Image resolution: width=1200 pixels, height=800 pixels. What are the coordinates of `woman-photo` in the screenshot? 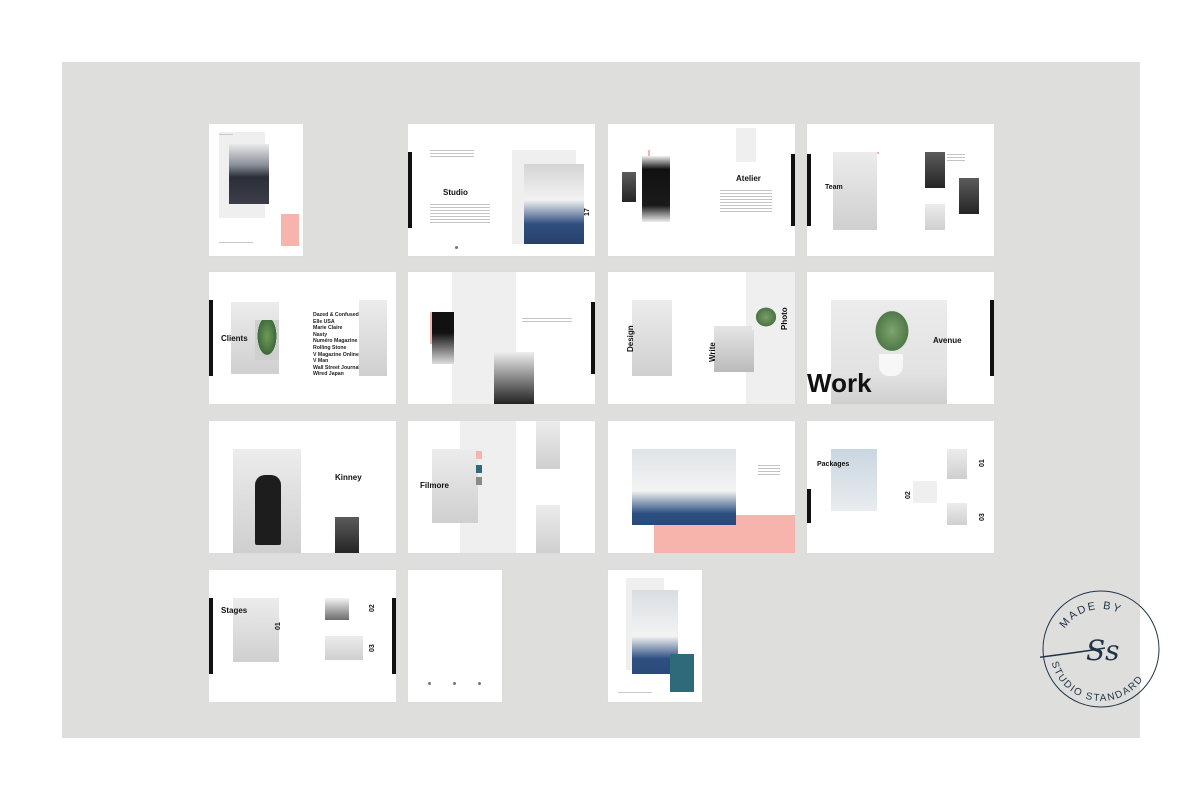 It's located at (684, 487).